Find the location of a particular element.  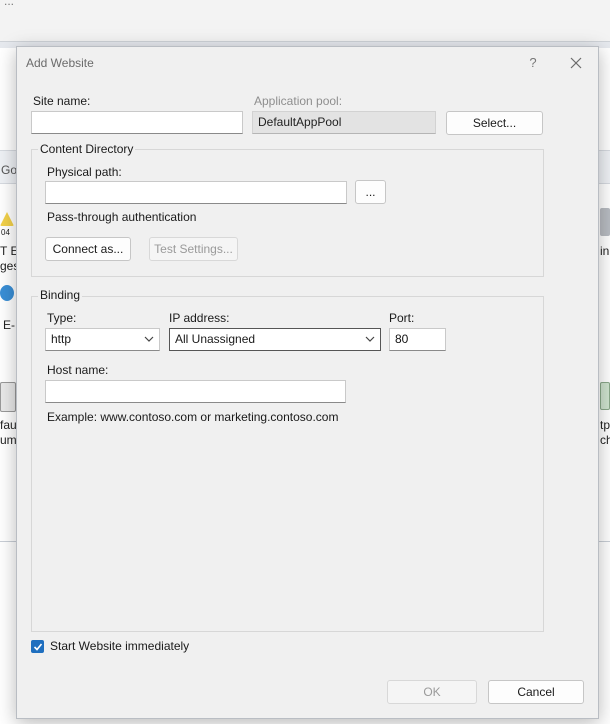

close-button is located at coordinates (576, 63).